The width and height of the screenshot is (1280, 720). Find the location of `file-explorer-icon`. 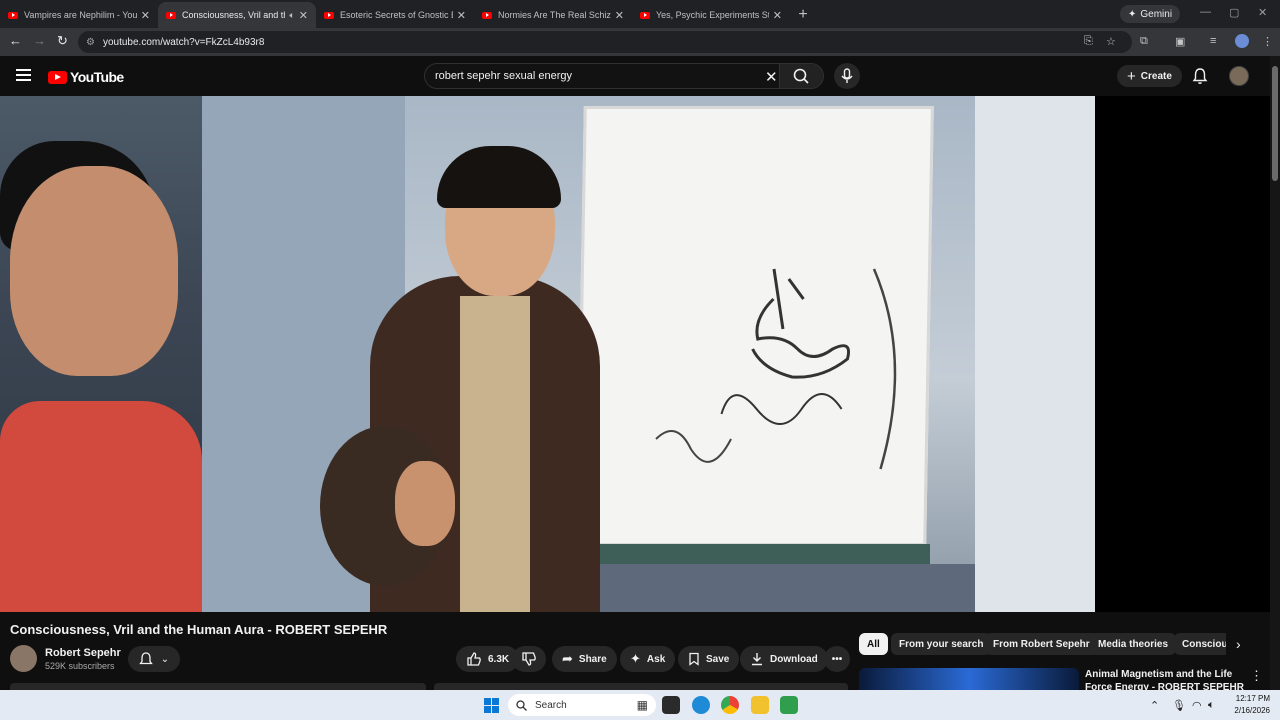

file-explorer-icon is located at coordinates (760, 705).